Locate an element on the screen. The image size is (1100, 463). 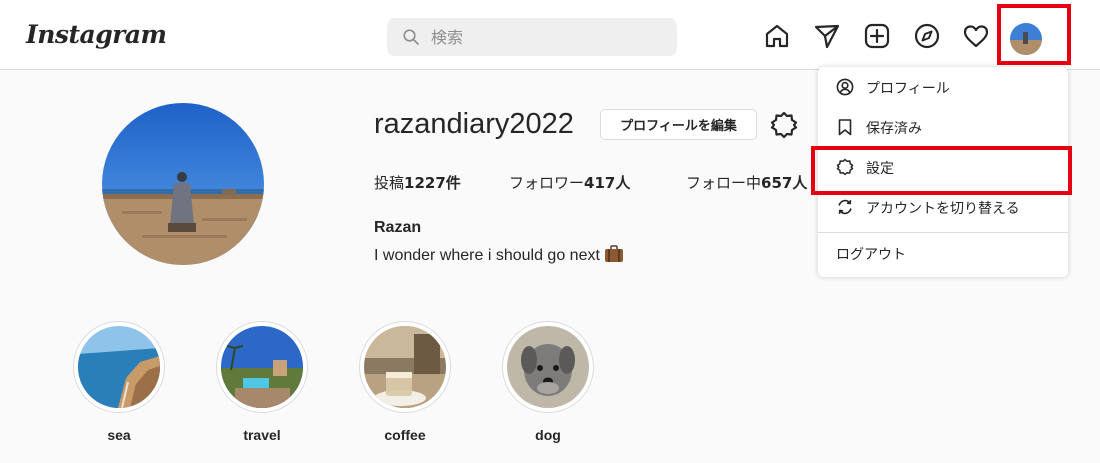
profile-full-name: Razan is located at coordinates (398, 227).